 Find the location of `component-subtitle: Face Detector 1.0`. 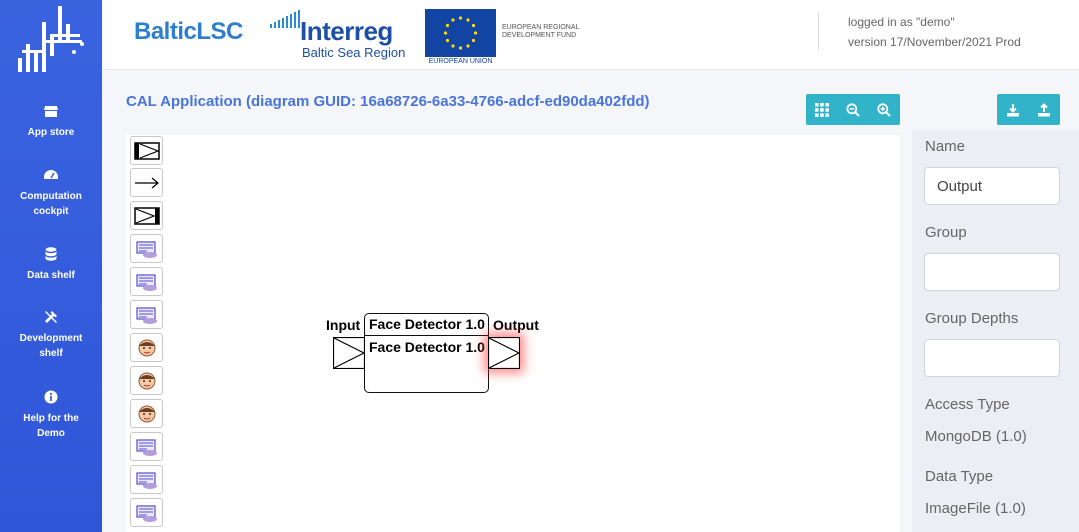

component-subtitle: Face Detector 1.0 is located at coordinates (427, 347).